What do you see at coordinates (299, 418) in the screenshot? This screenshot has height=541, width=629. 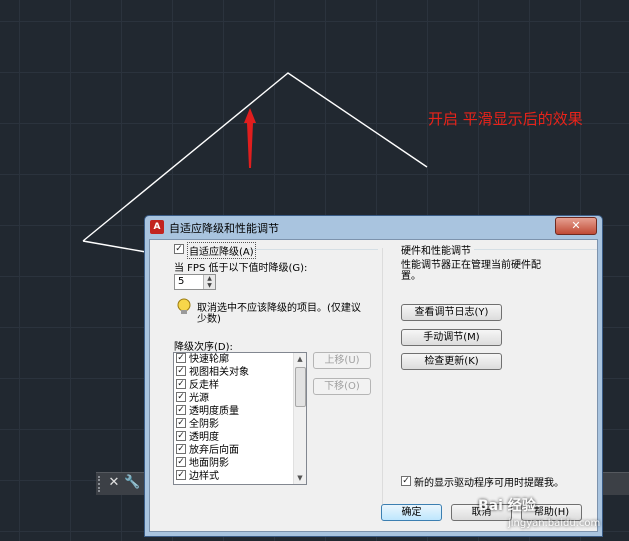 I see `list-scrollbar: ▲ ▼` at bounding box center [299, 418].